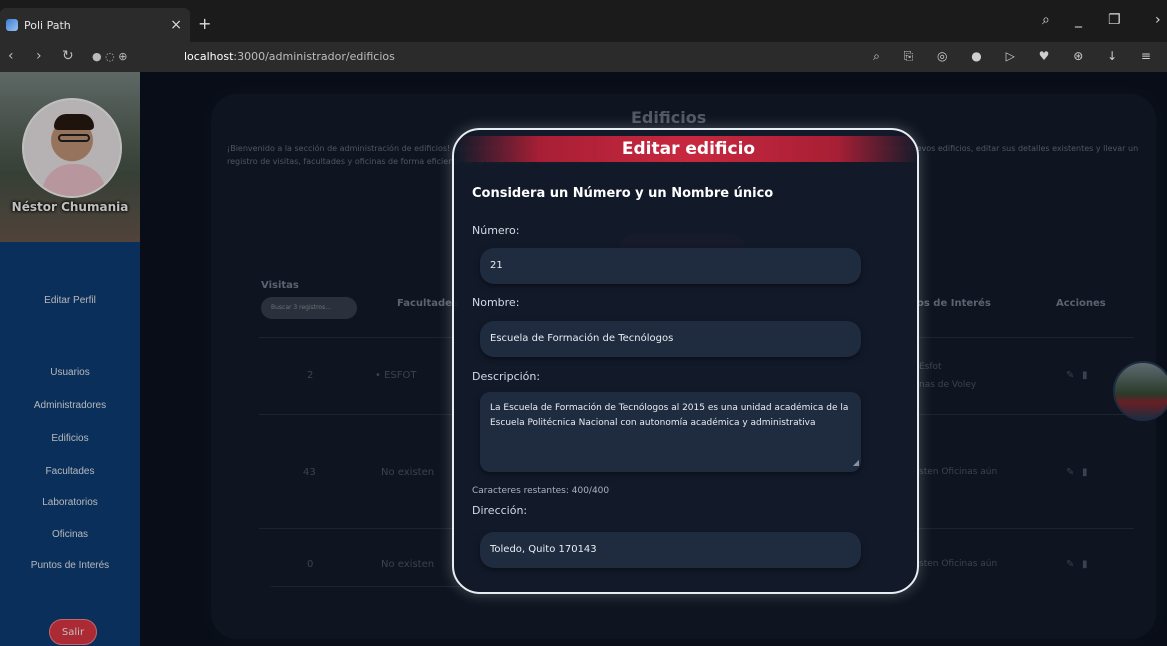  What do you see at coordinates (109, 56) in the screenshot?
I see `location-icon: ● ◌ ⊕` at bounding box center [109, 56].